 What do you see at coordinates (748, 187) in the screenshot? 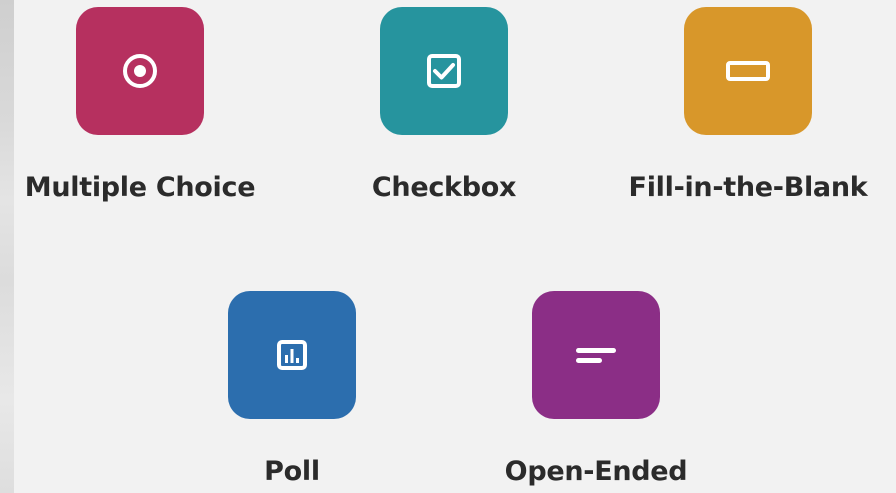
I see `fill-in-the-blank-label: Fill-in-the-Blank` at bounding box center [748, 187].